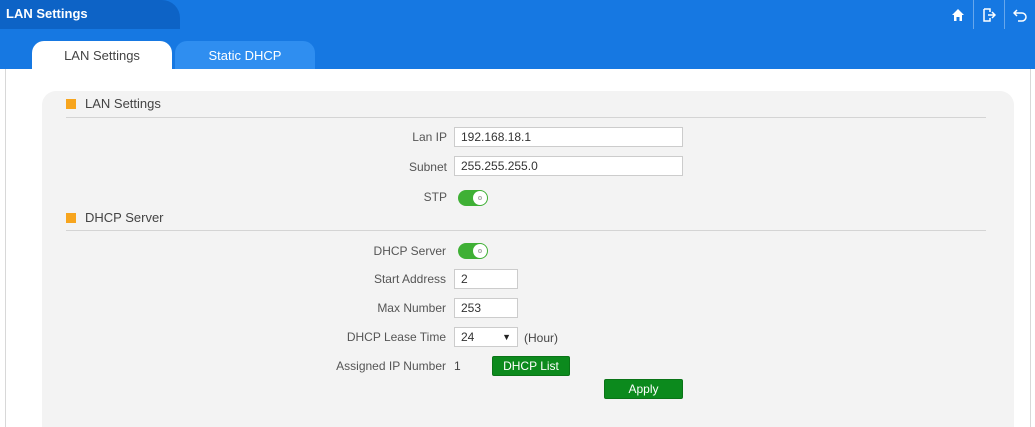 The image size is (1035, 427). Describe the element at coordinates (1019, 14) in the screenshot. I see `back-icon` at that location.